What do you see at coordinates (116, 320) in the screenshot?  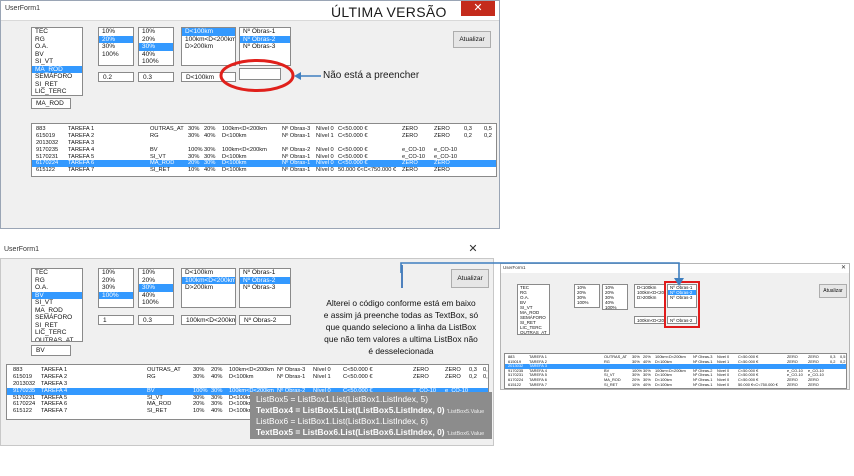 I see `percent-textbox-1: 1` at bounding box center [116, 320].